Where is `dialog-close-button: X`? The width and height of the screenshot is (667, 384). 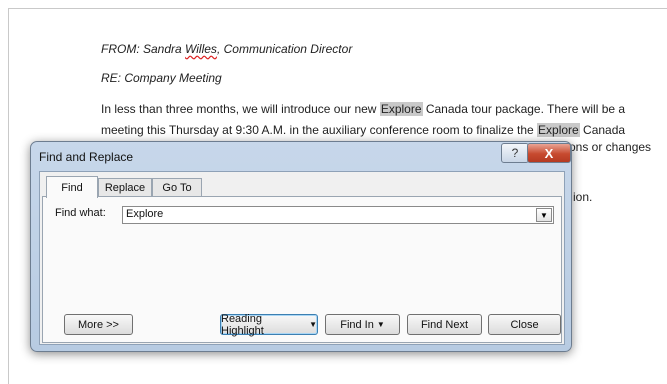 dialog-close-button: X is located at coordinates (549, 153).